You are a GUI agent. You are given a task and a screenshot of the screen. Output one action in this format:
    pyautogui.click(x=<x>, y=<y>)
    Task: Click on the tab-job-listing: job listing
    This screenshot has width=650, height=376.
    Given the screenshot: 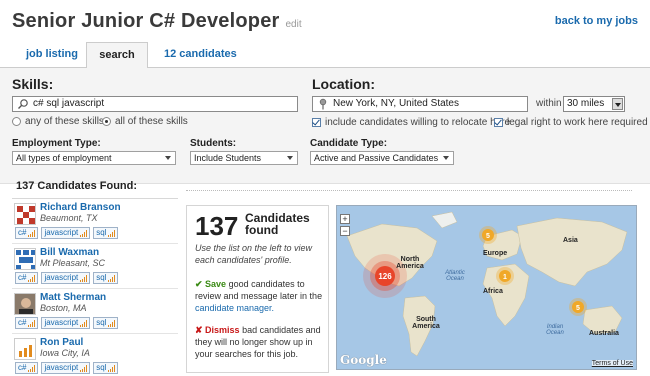 What is the action you would take?
    pyautogui.click(x=52, y=55)
    